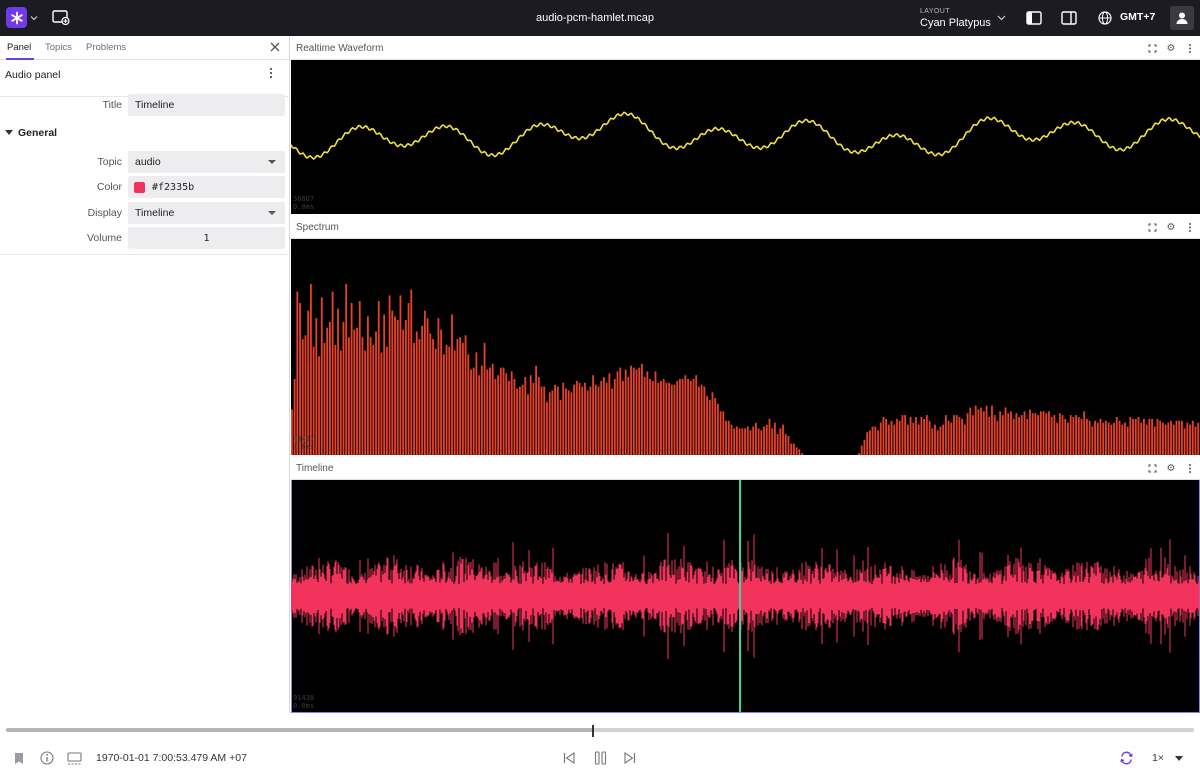 Image resolution: width=1200 pixels, height=778 pixels. What do you see at coordinates (206, 105) in the screenshot?
I see `title-field: Timeline` at bounding box center [206, 105].